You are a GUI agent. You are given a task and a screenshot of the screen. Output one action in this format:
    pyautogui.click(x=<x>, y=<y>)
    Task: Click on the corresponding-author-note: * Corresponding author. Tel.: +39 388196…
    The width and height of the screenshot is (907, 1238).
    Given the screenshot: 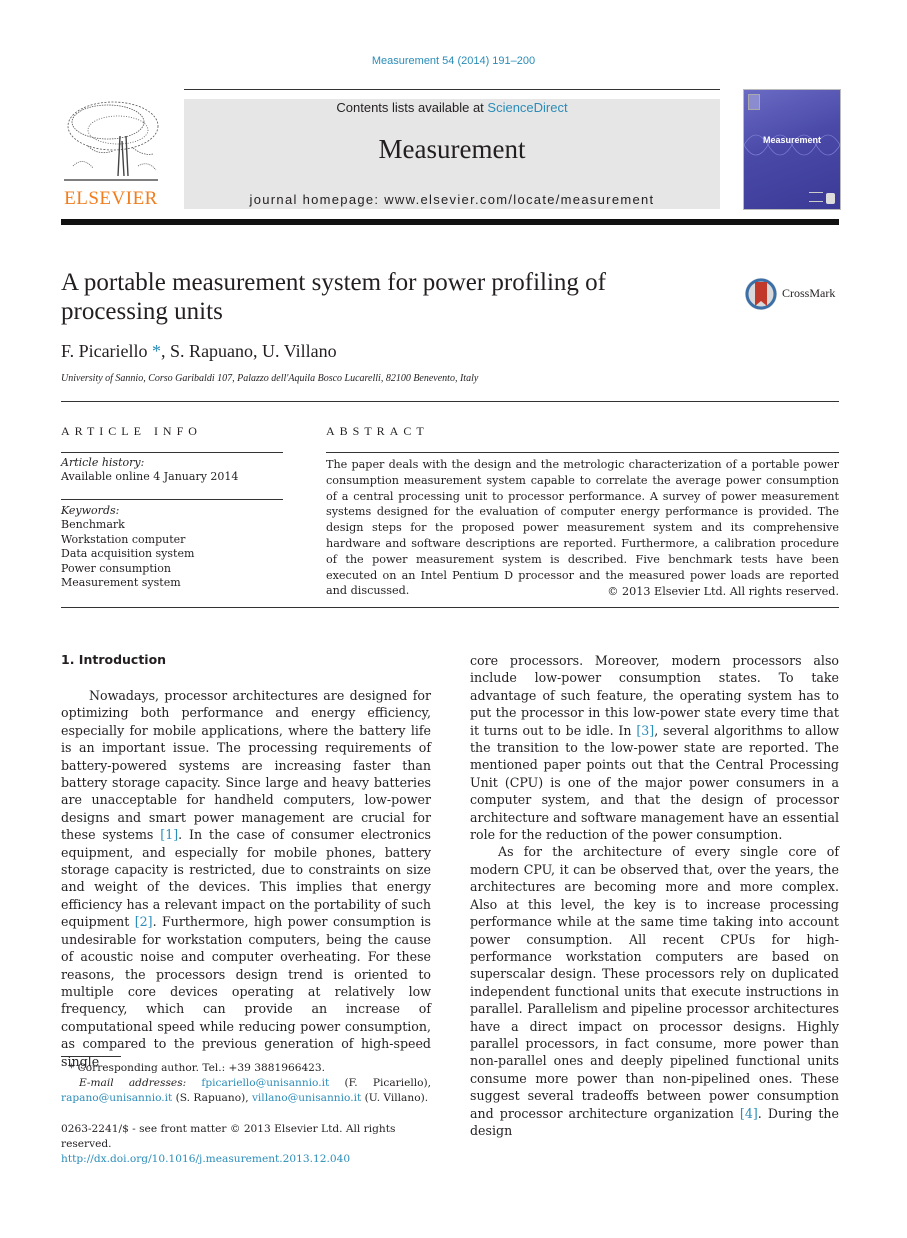 What is the action you would take?
    pyautogui.click(x=197, y=1068)
    